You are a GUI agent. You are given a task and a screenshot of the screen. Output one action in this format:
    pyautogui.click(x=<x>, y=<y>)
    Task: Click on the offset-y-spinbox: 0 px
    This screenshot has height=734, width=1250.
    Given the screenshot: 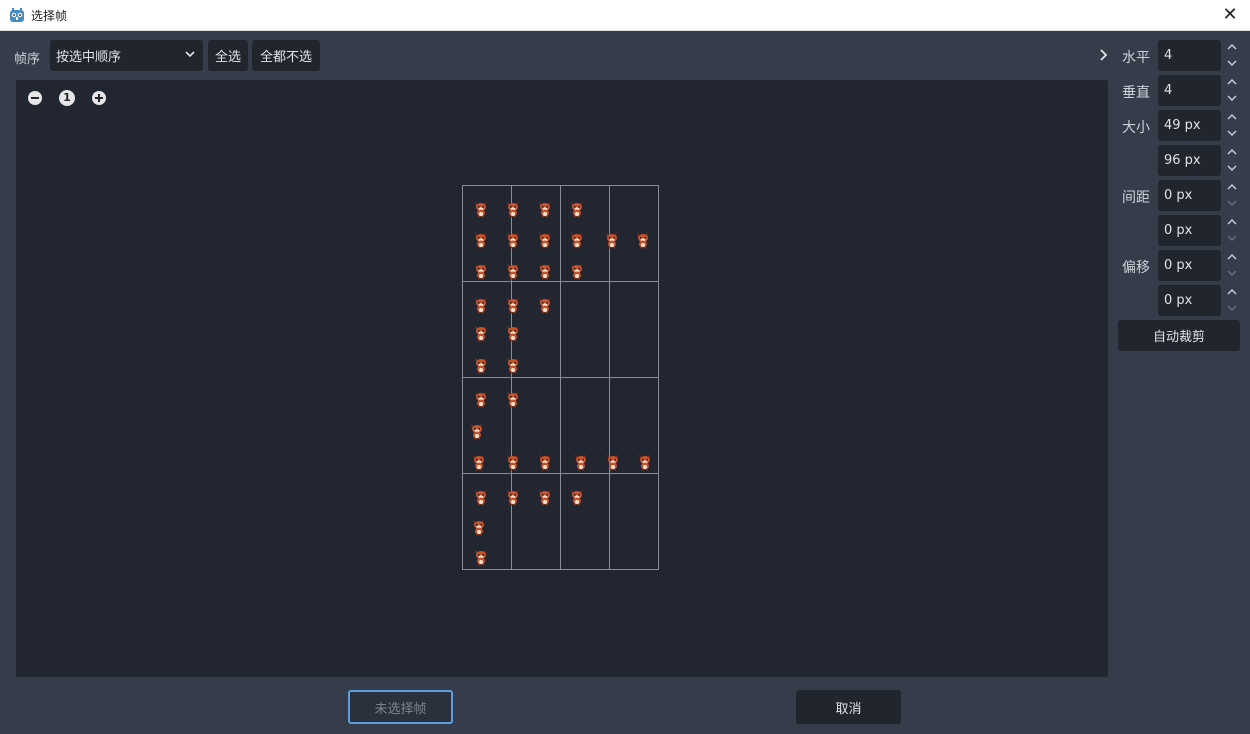 What is the action you would take?
    pyautogui.click(x=1189, y=300)
    